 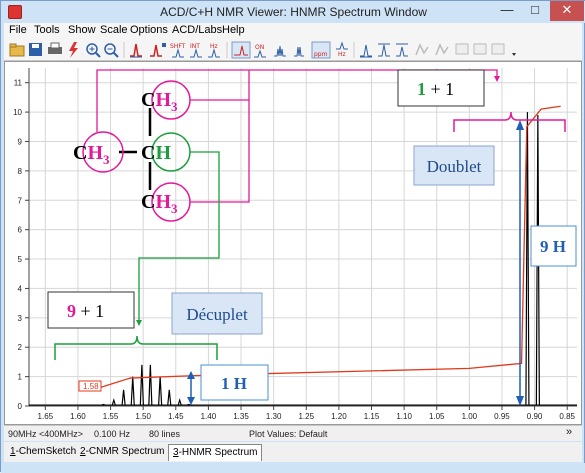 What do you see at coordinates (339, 416) in the screenshot?
I see `x-tick-label: 1.20` at bounding box center [339, 416].